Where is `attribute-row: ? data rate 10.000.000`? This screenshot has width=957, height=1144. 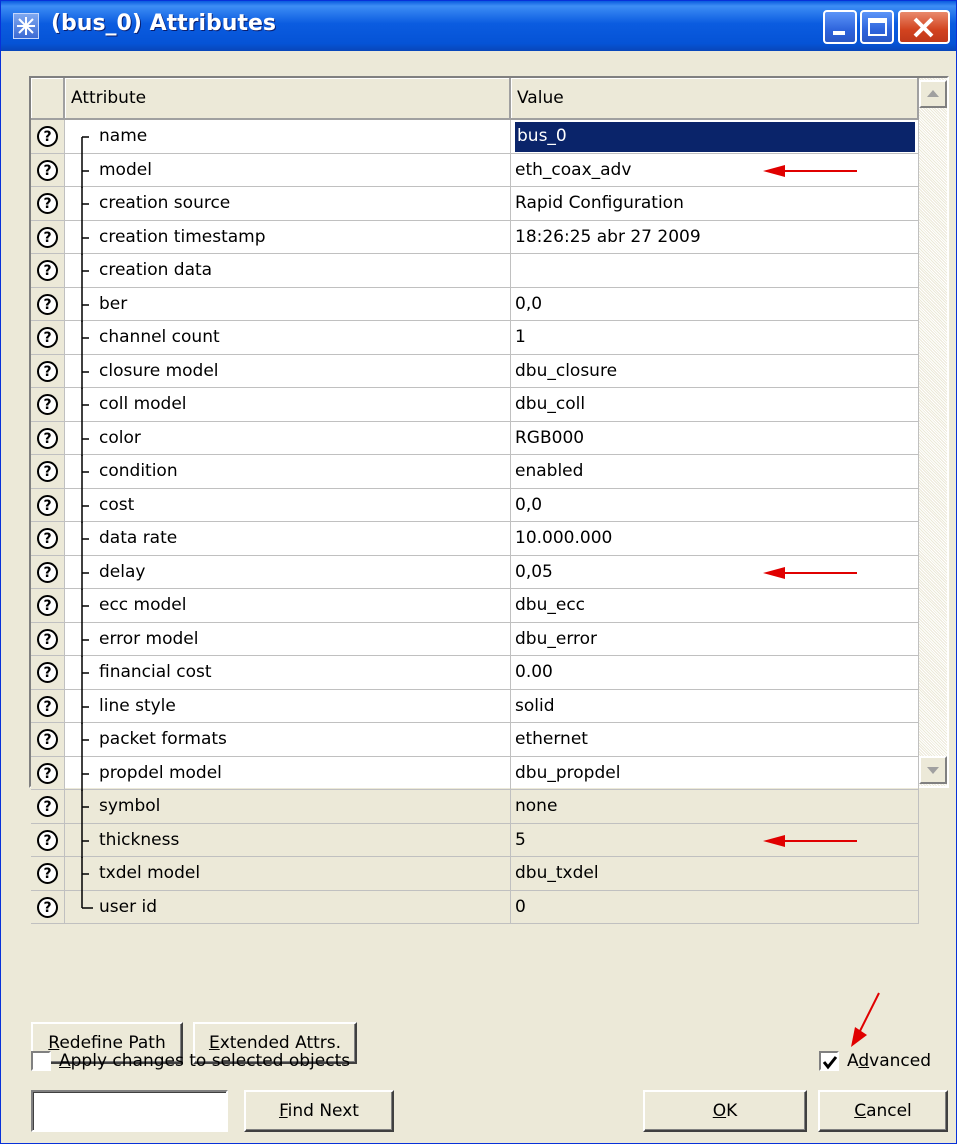
attribute-row: ? data rate 10.000.000 is located at coordinates (475, 539).